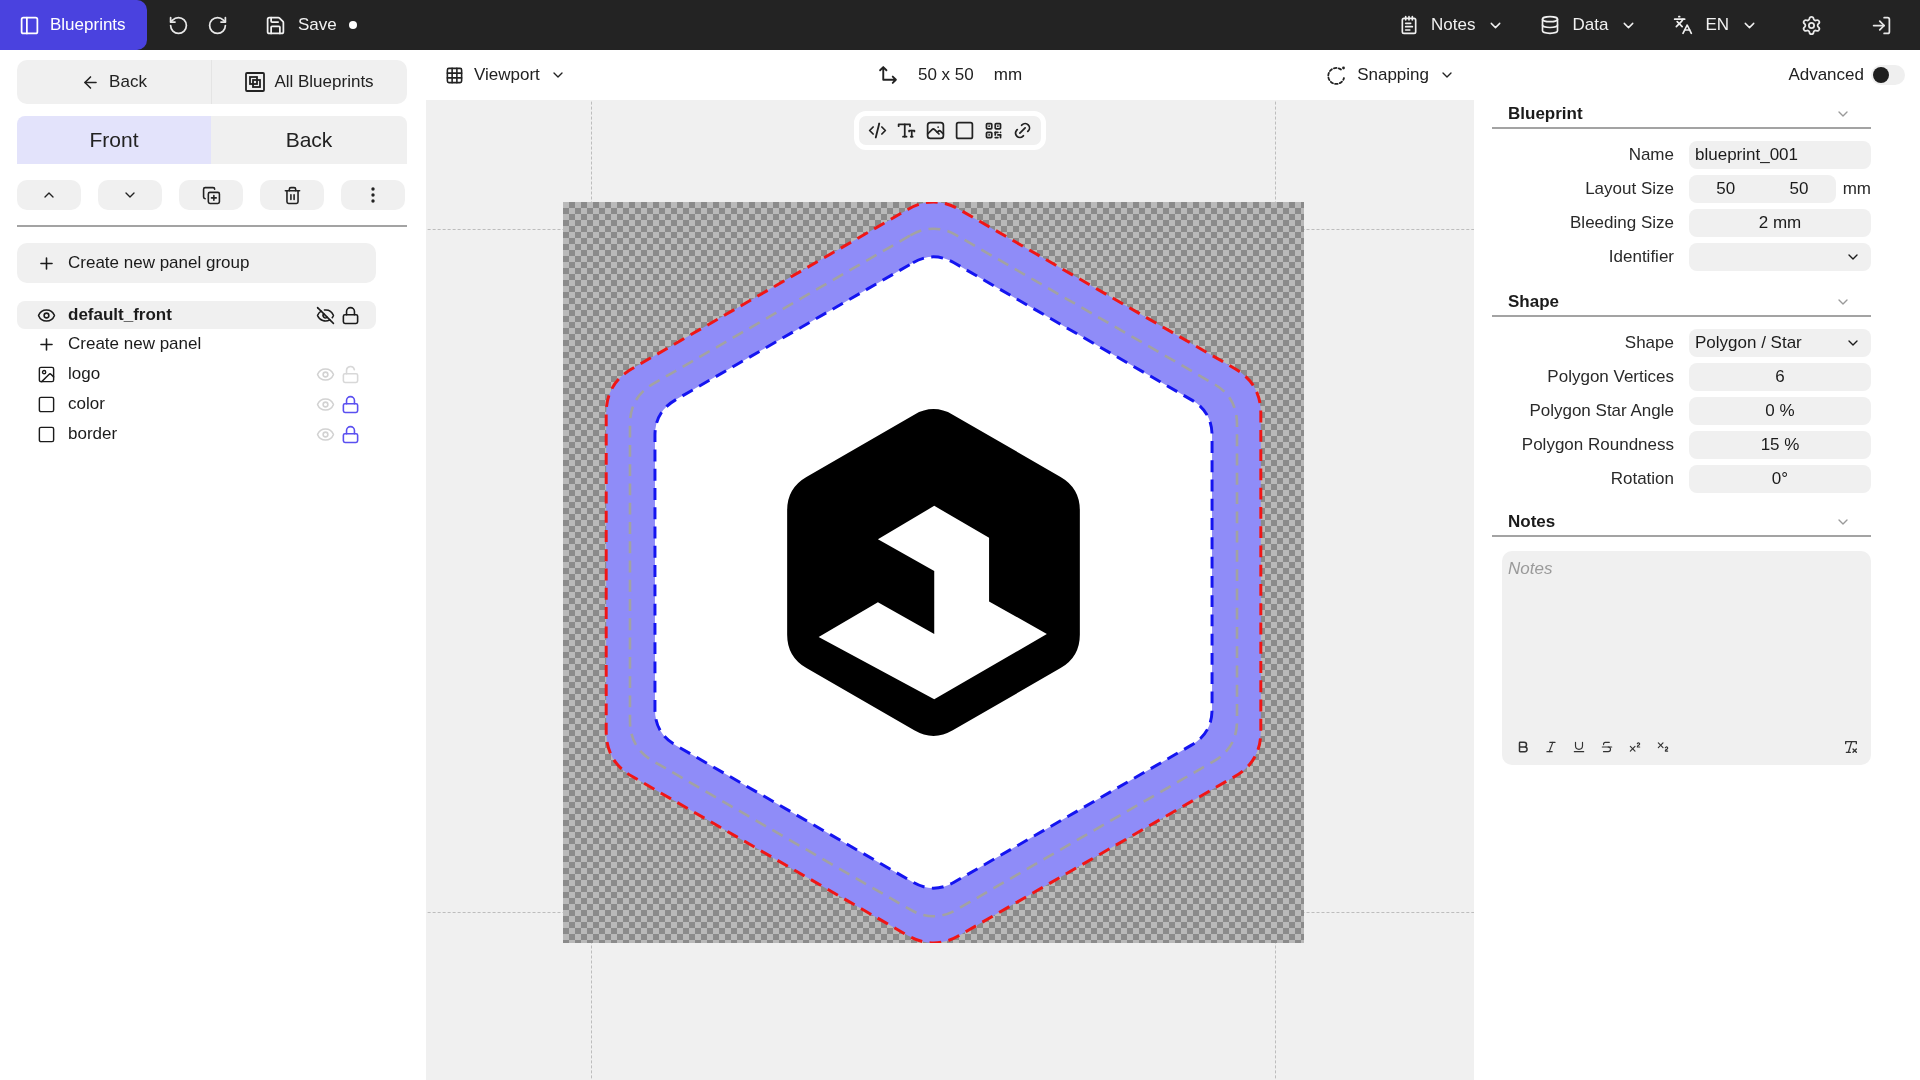  Describe the element at coordinates (255, 82) in the screenshot. I see `stacked-squares-icon` at that location.